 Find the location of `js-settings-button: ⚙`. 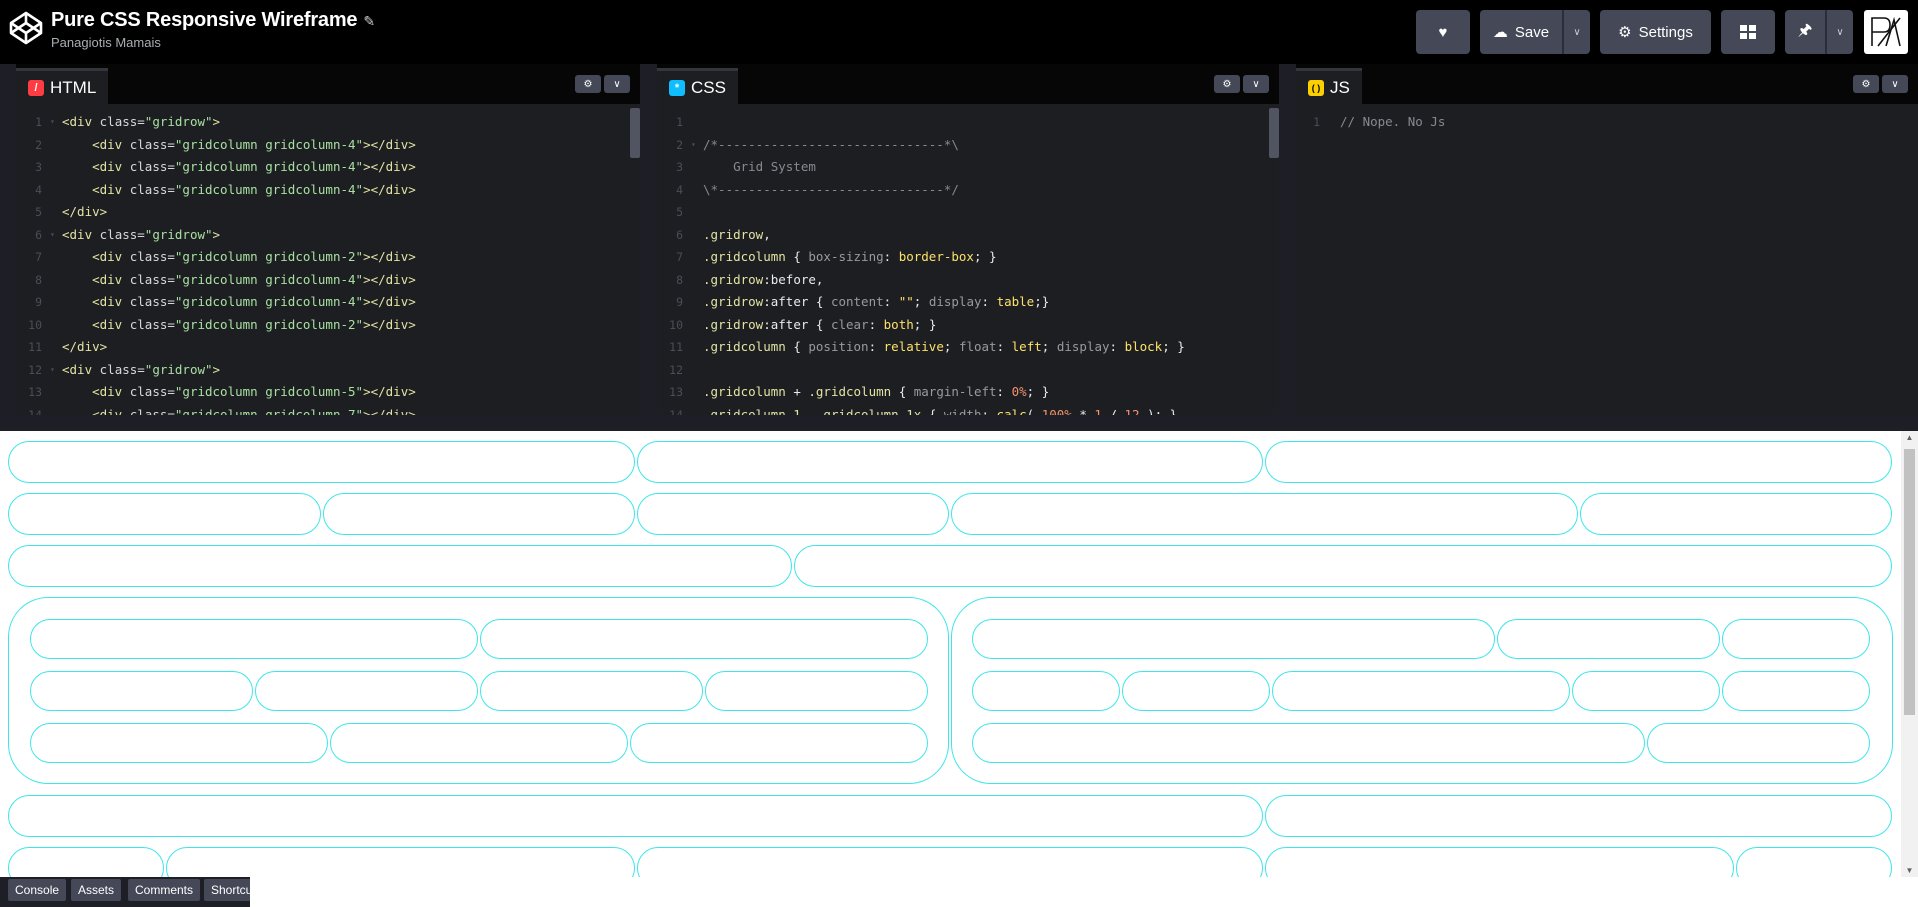

js-settings-button: ⚙ is located at coordinates (1866, 84).